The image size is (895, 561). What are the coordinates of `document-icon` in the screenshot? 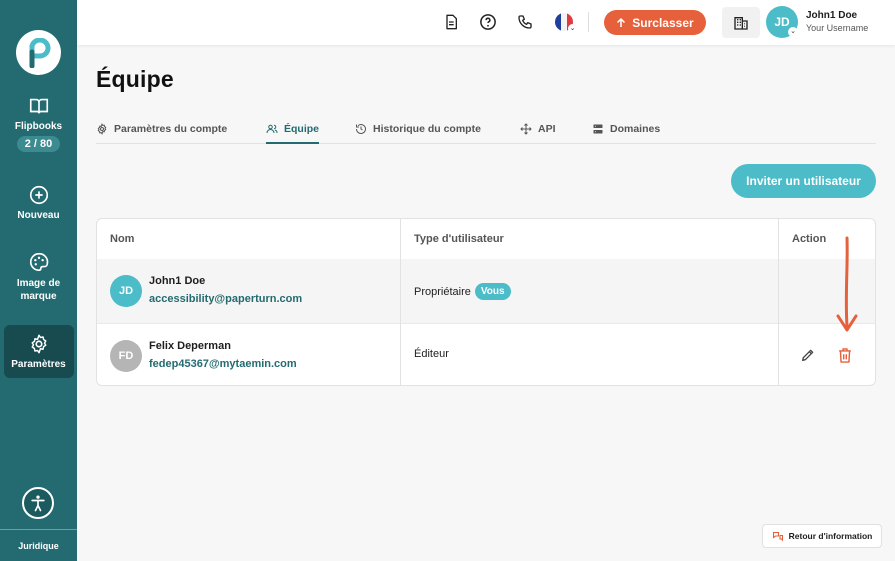 It's located at (451, 22).